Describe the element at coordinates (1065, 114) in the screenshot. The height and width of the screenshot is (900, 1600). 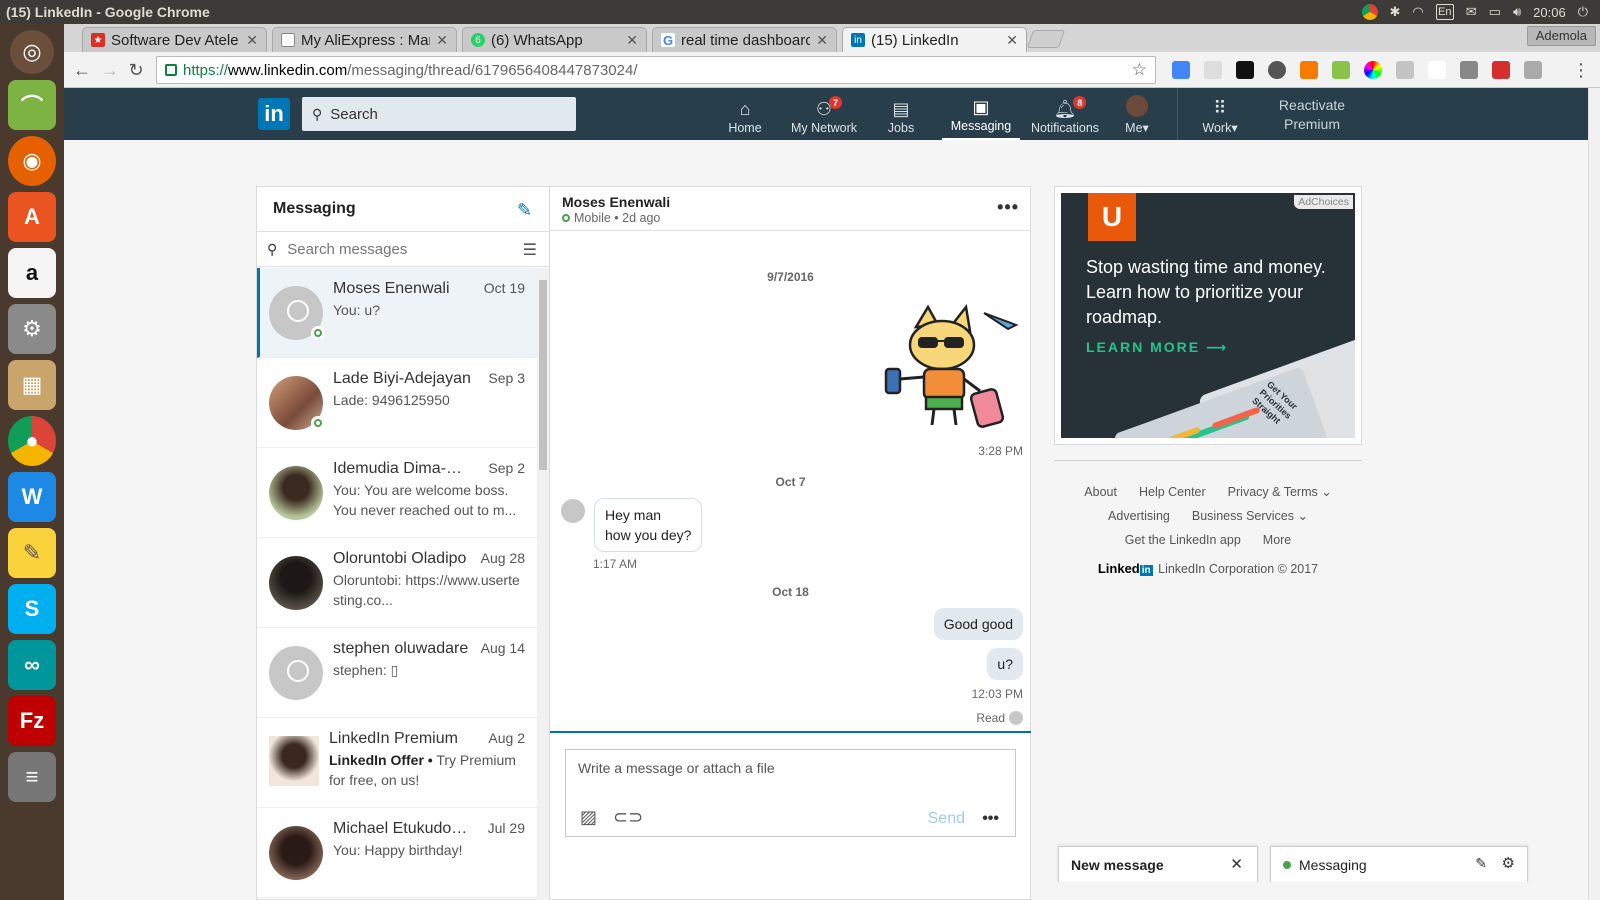
I see `nav-notifications: 🔔︎ 8 Notifications` at that location.